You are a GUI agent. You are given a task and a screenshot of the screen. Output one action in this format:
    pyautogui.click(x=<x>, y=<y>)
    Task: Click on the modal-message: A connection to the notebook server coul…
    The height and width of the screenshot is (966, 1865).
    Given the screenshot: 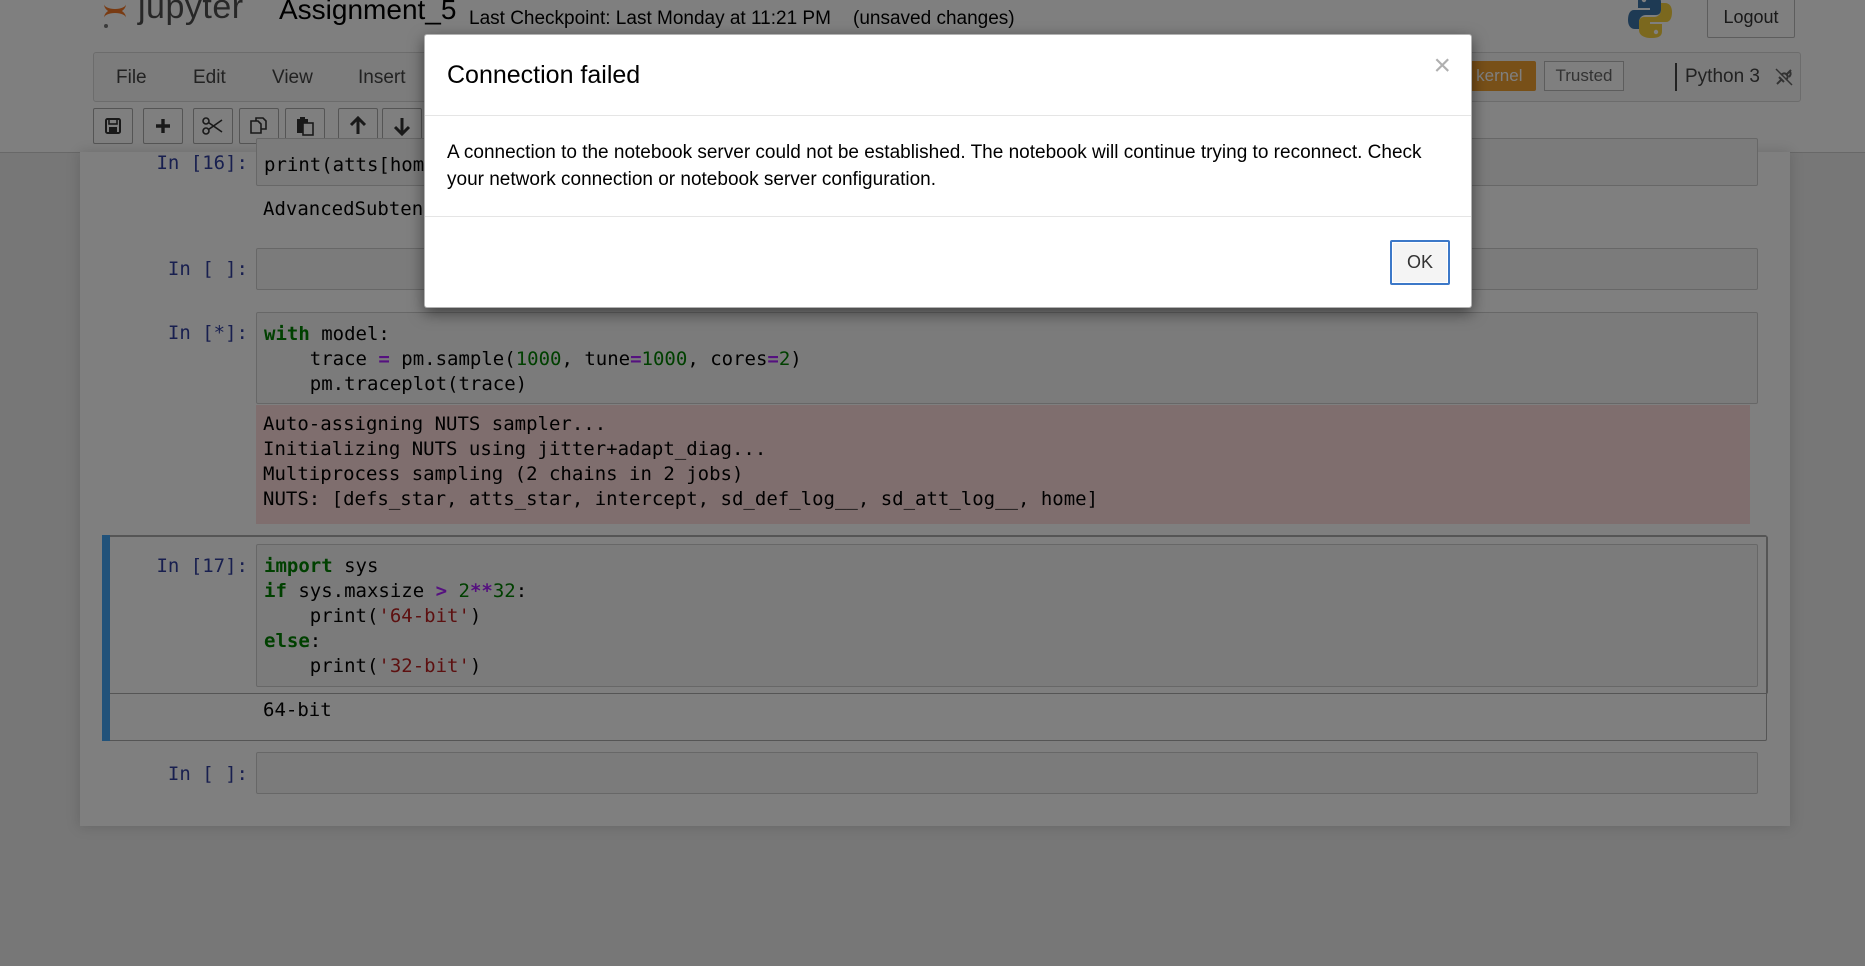 What is the action you would take?
    pyautogui.click(x=934, y=166)
    